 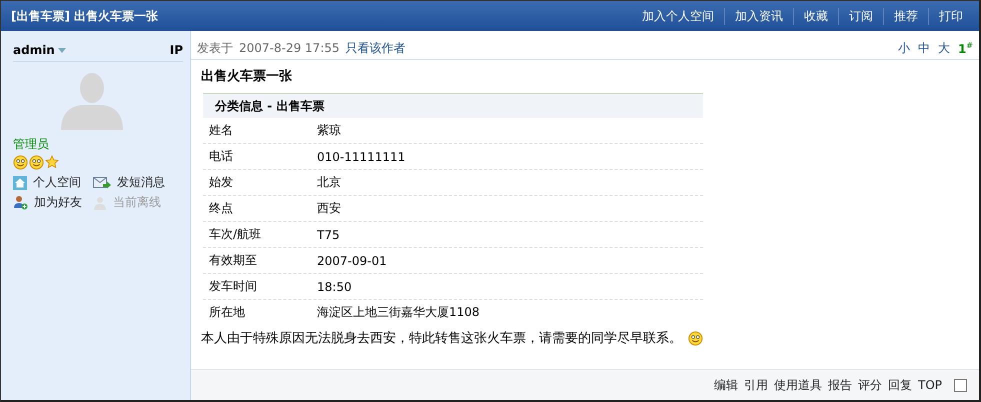 What do you see at coordinates (329, 208) in the screenshot?
I see `field-value: 西安` at bounding box center [329, 208].